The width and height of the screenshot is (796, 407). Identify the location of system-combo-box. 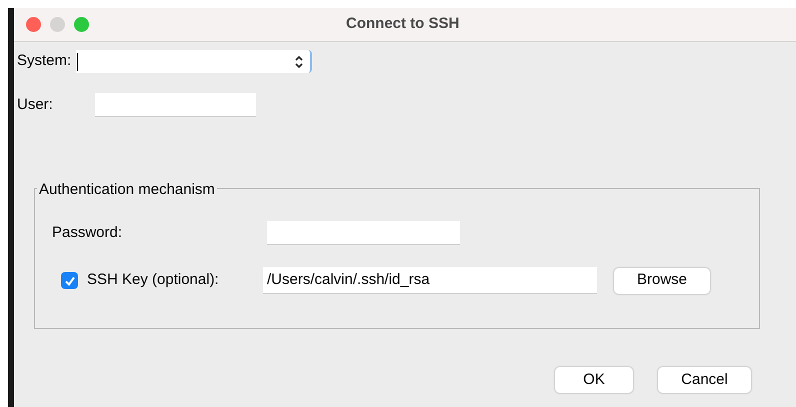
(194, 61).